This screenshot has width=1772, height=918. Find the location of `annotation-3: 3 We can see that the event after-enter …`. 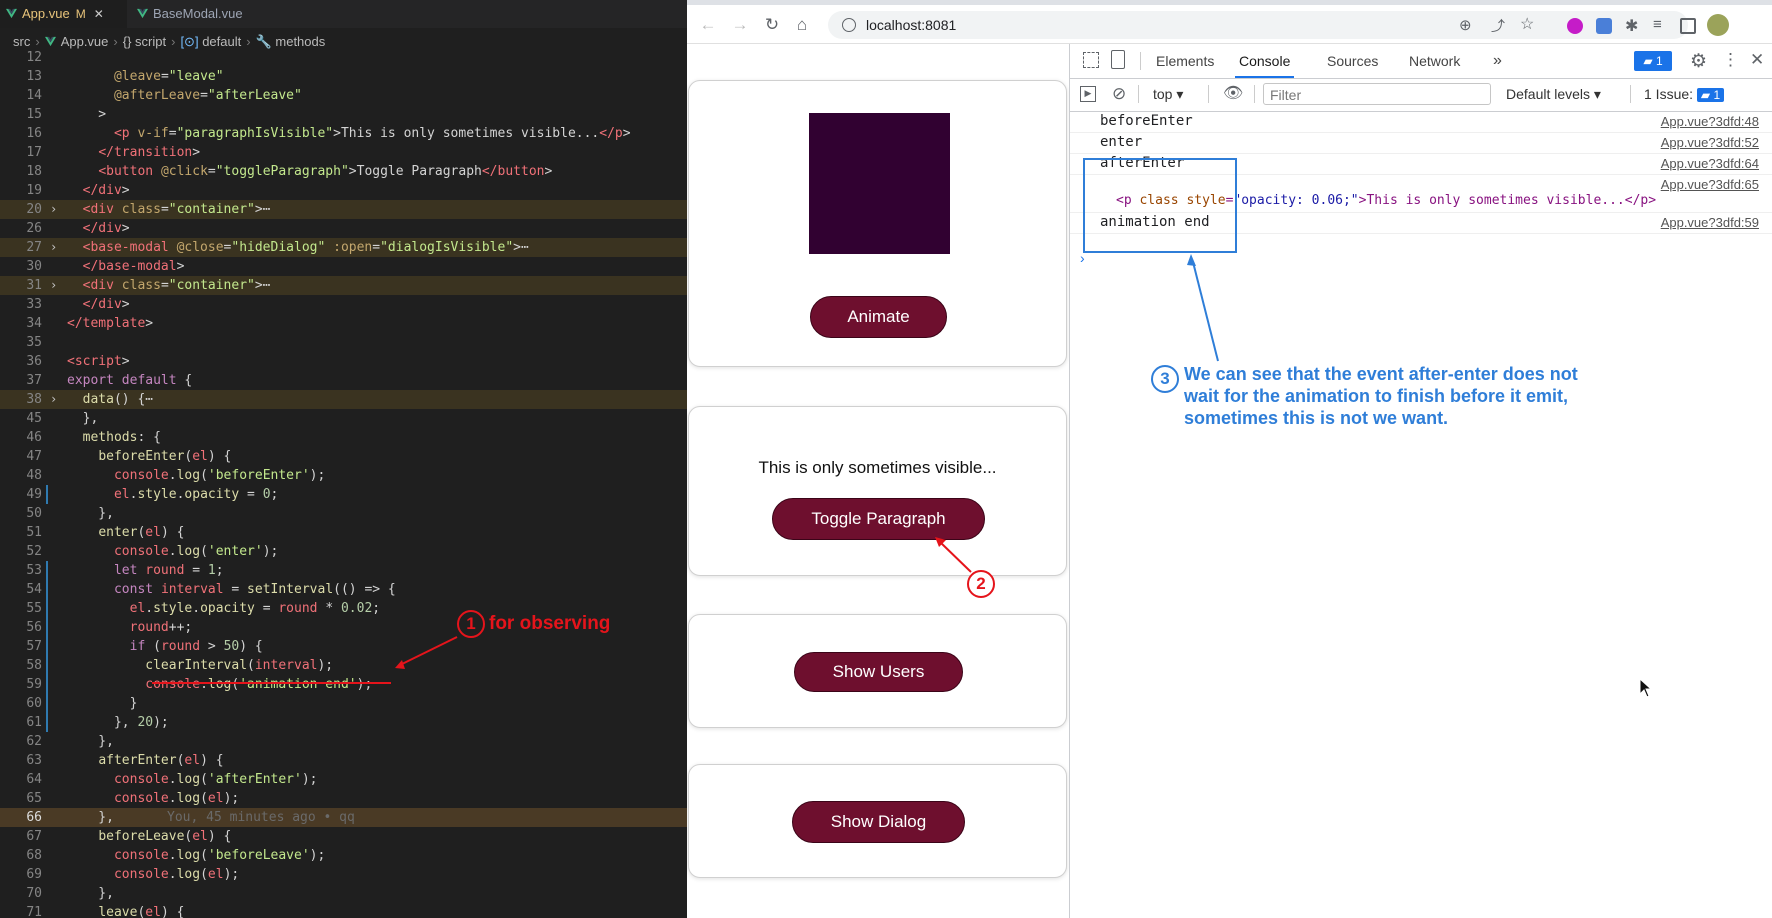

annotation-3: 3 We can see that the event after-enter … is located at coordinates (1364, 396).